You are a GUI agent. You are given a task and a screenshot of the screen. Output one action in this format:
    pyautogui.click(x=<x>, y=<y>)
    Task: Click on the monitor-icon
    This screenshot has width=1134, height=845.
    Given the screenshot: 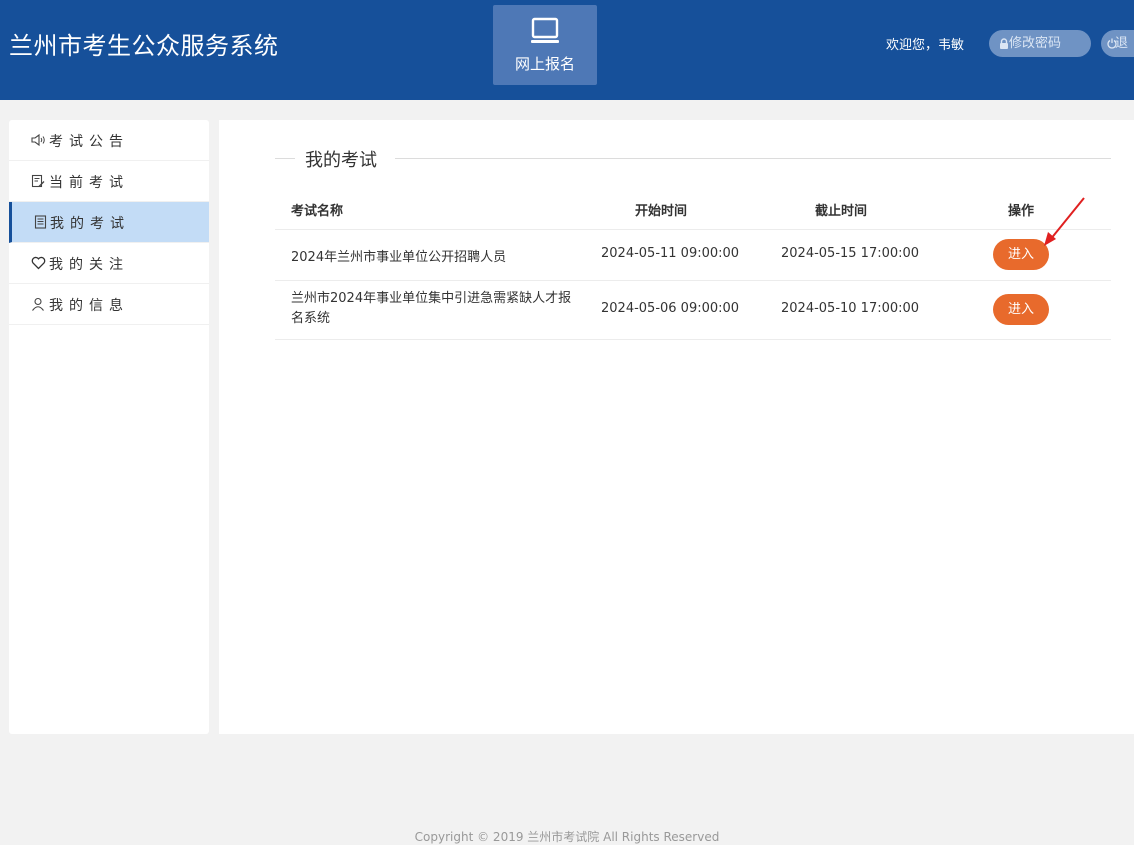 What is the action you would take?
    pyautogui.click(x=545, y=33)
    